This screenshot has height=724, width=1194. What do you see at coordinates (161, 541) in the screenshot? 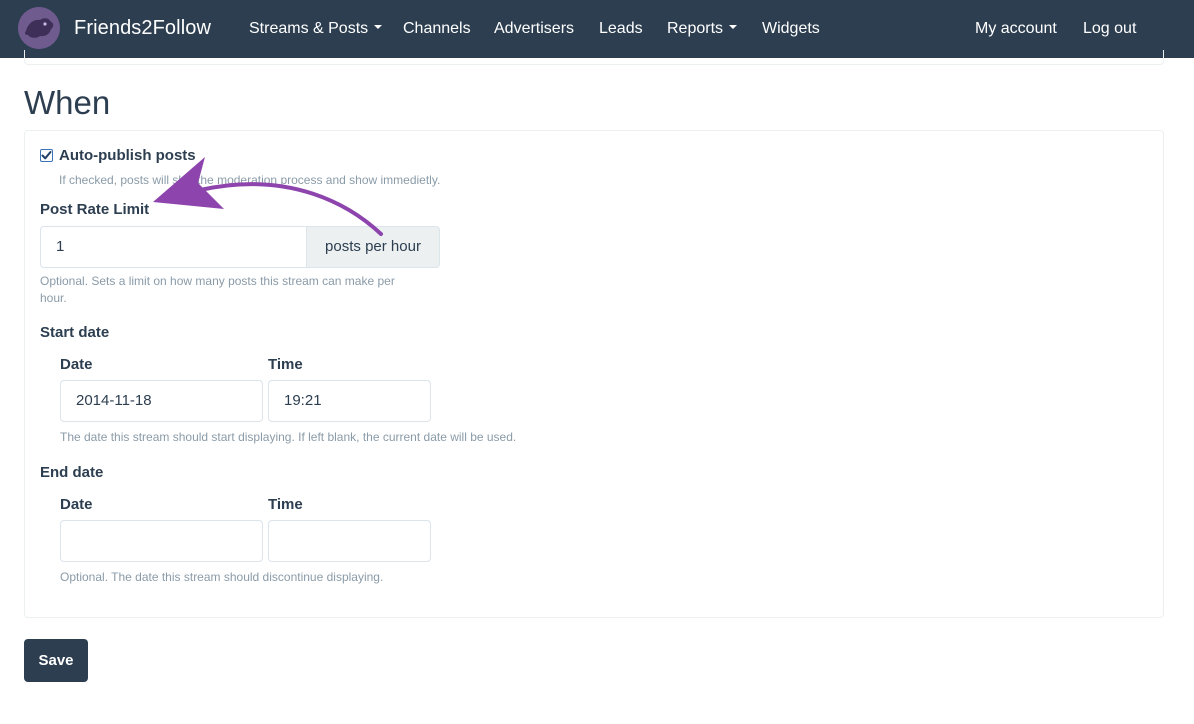
I see `end-date-input` at bounding box center [161, 541].